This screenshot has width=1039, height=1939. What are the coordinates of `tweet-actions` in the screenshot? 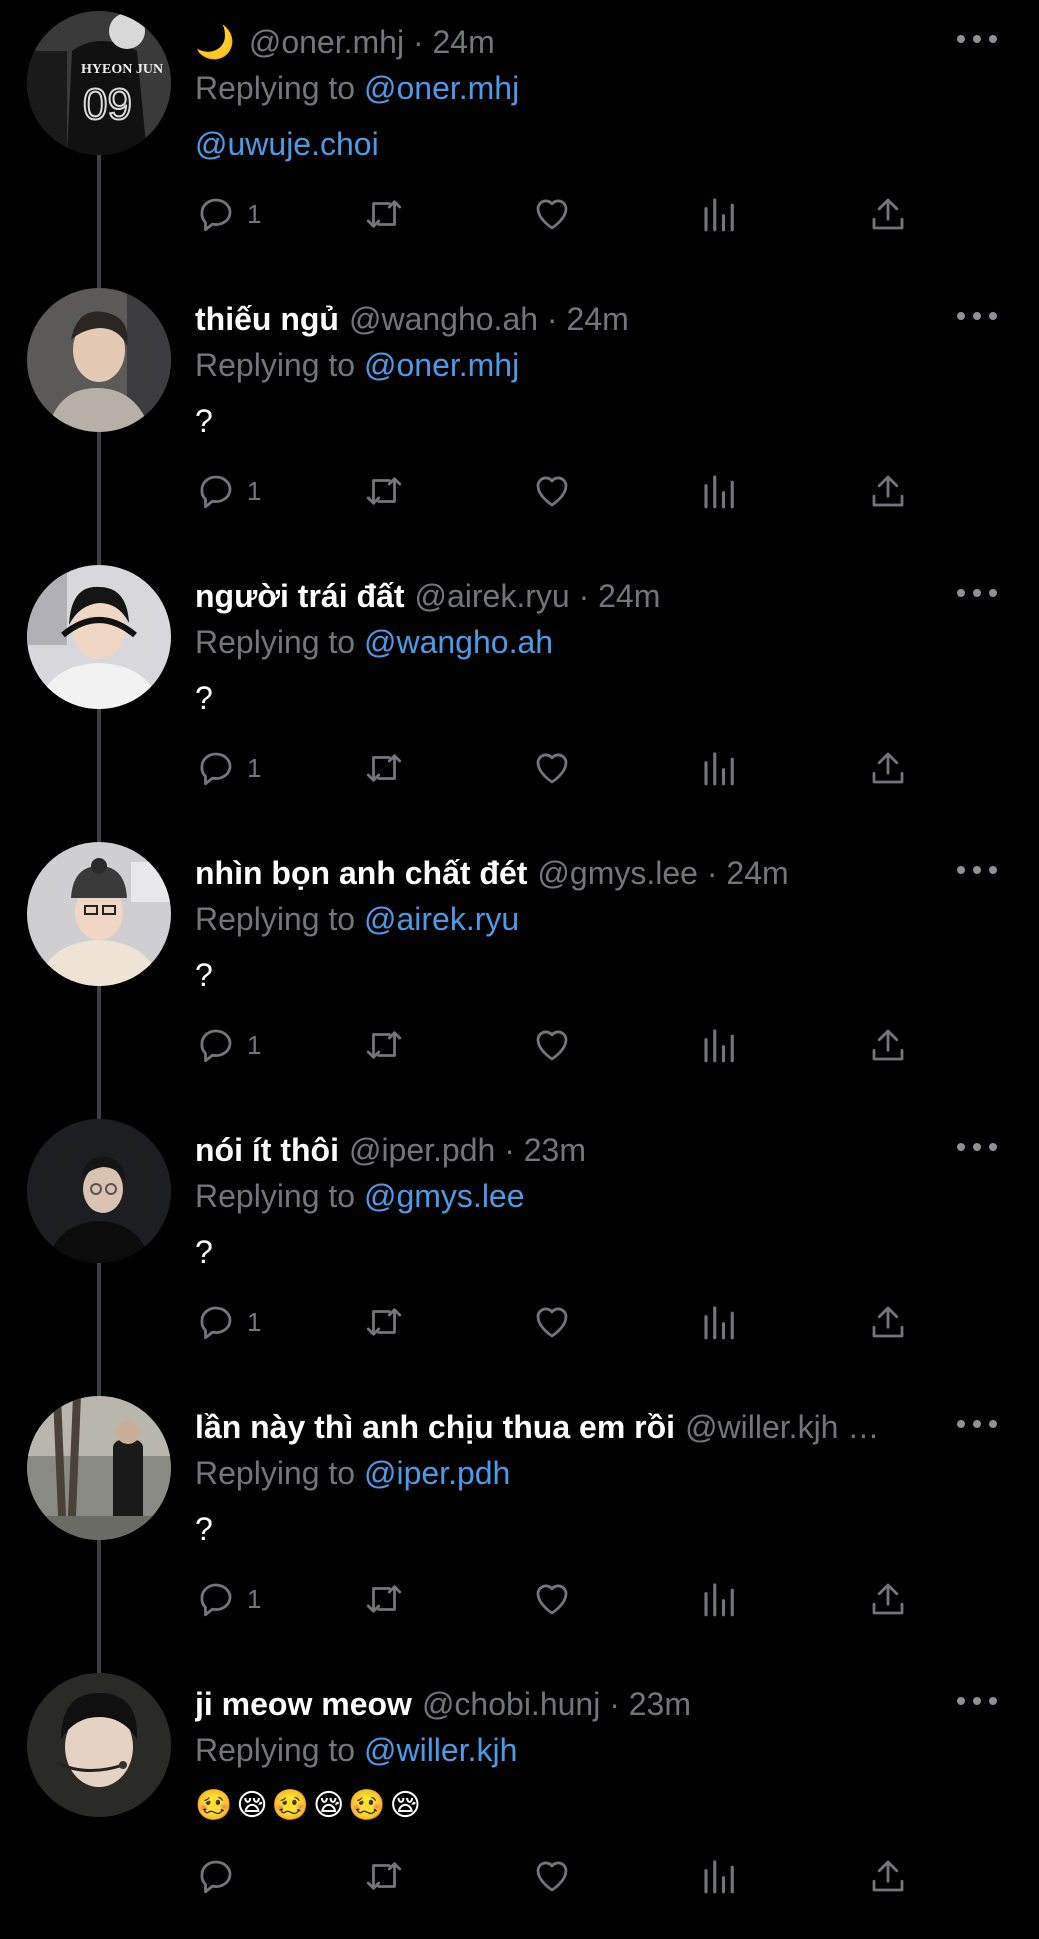 It's located at (565, 1876).